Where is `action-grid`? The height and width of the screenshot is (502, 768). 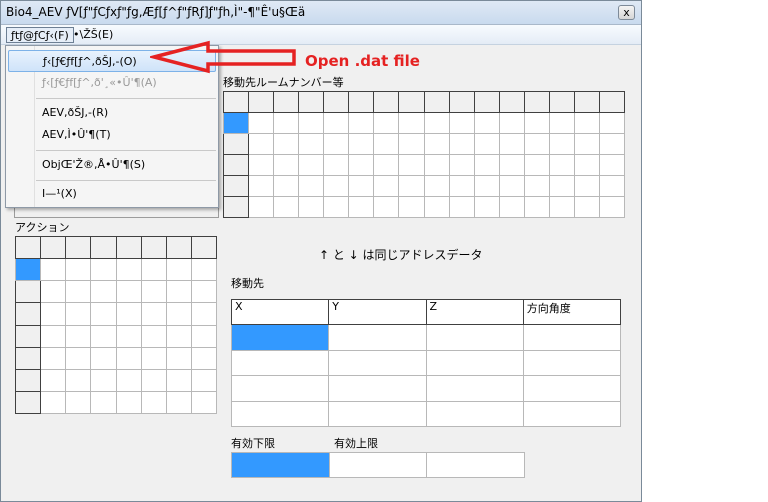 action-grid is located at coordinates (116, 325).